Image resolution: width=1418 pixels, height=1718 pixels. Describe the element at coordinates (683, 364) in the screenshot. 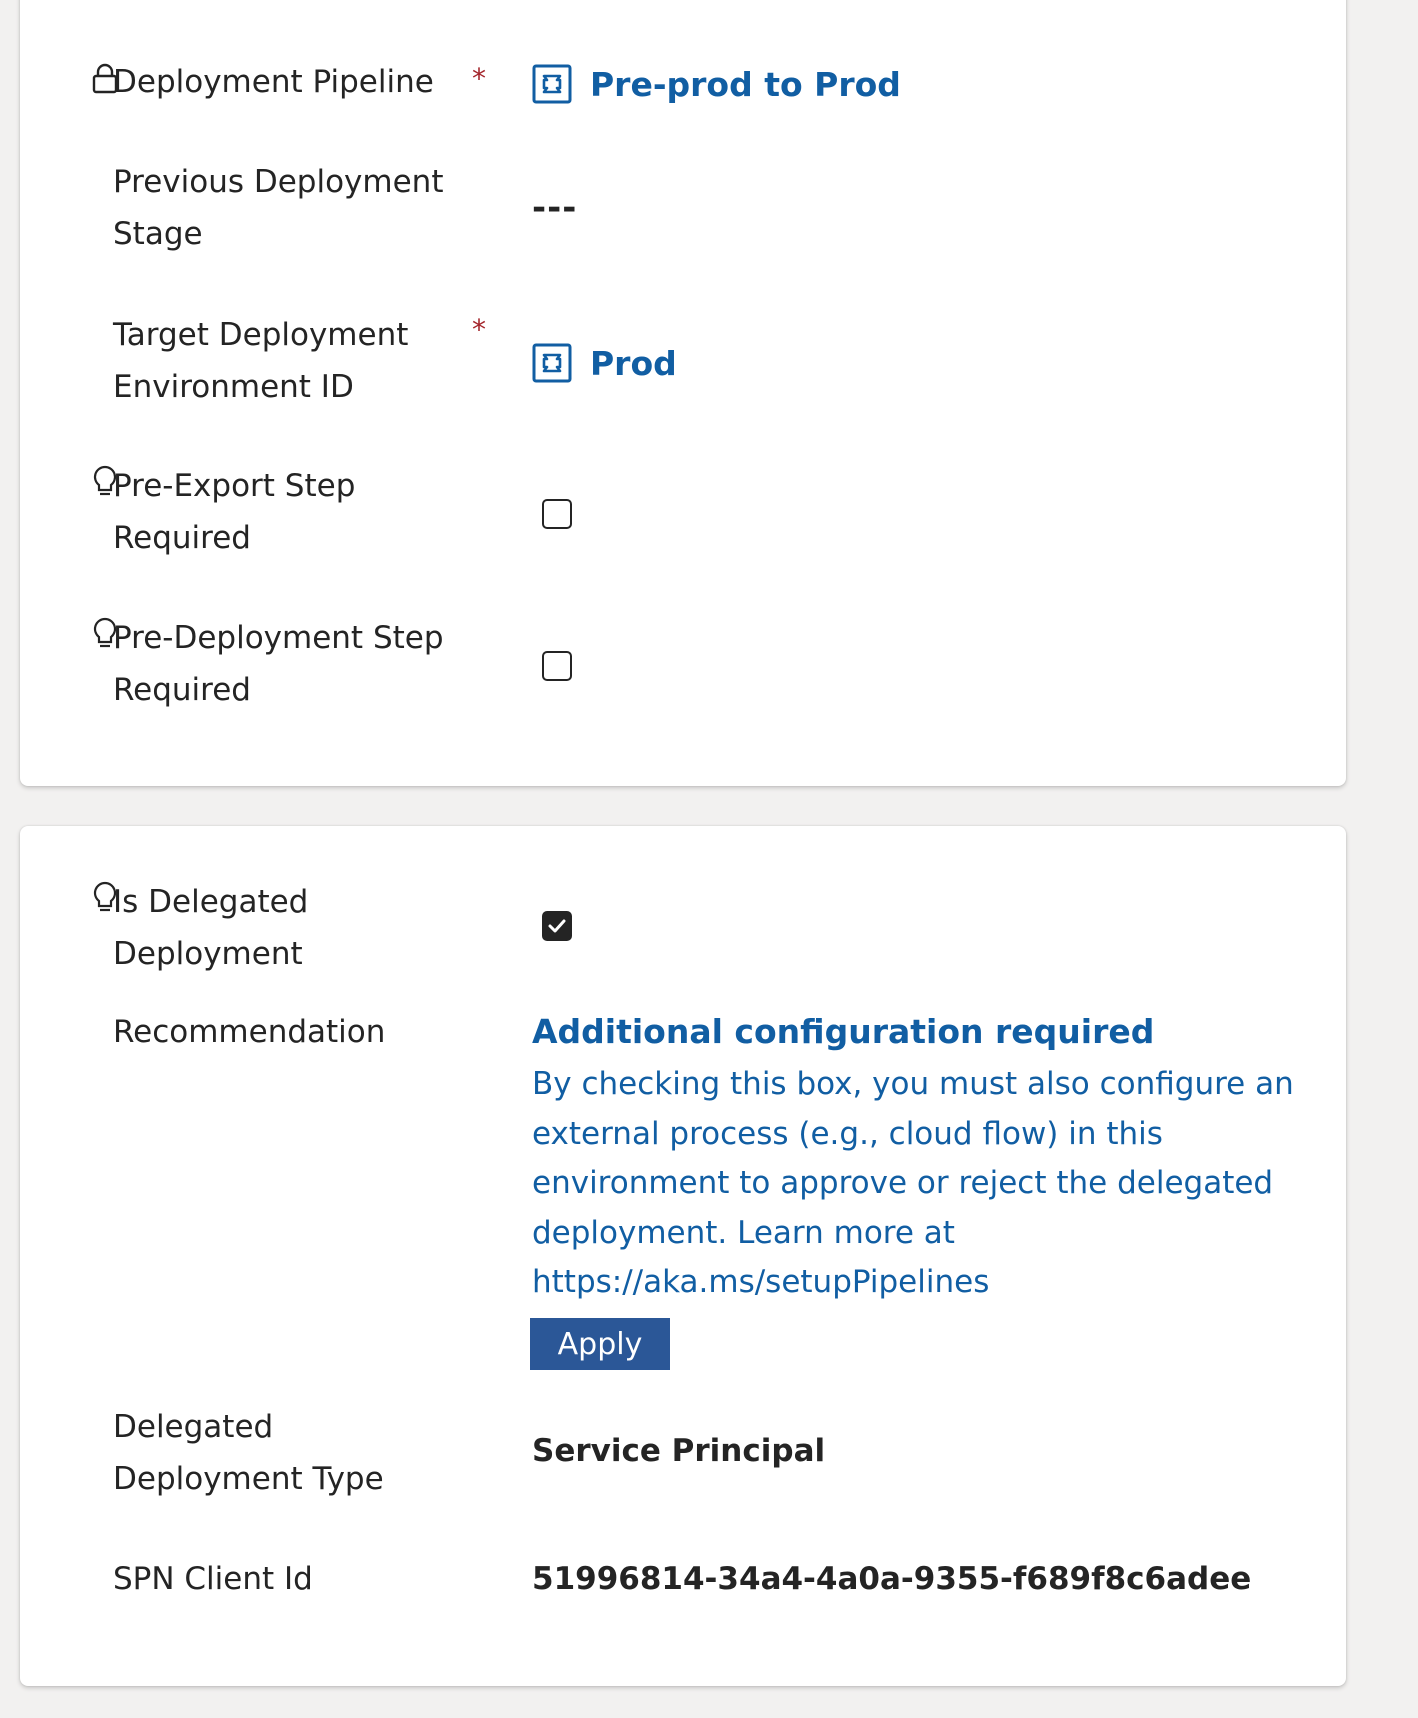

I see `field-target-environment: Target Deployment Environment ID * Prod` at that location.